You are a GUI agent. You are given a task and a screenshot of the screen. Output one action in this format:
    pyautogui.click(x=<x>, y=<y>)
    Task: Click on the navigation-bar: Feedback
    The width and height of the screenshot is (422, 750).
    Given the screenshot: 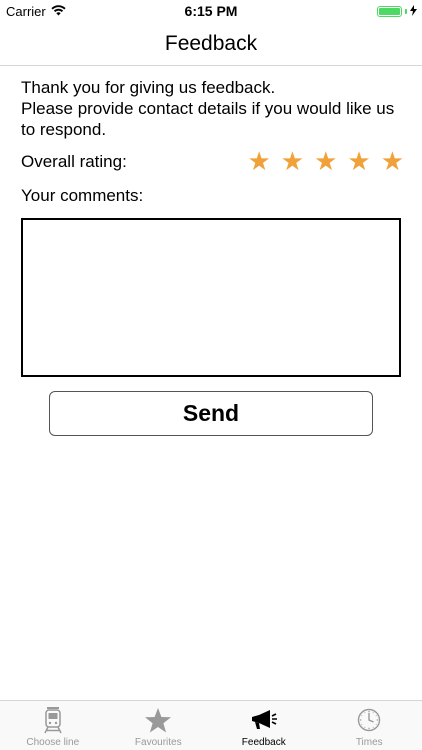 What is the action you would take?
    pyautogui.click(x=211, y=44)
    